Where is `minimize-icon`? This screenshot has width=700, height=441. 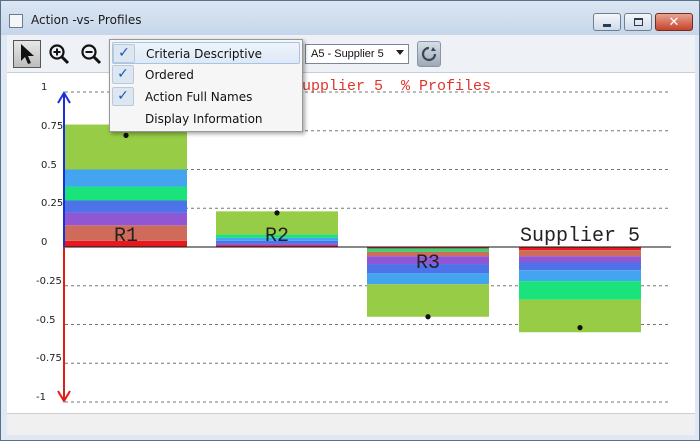
minimize-icon is located at coordinates (607, 25).